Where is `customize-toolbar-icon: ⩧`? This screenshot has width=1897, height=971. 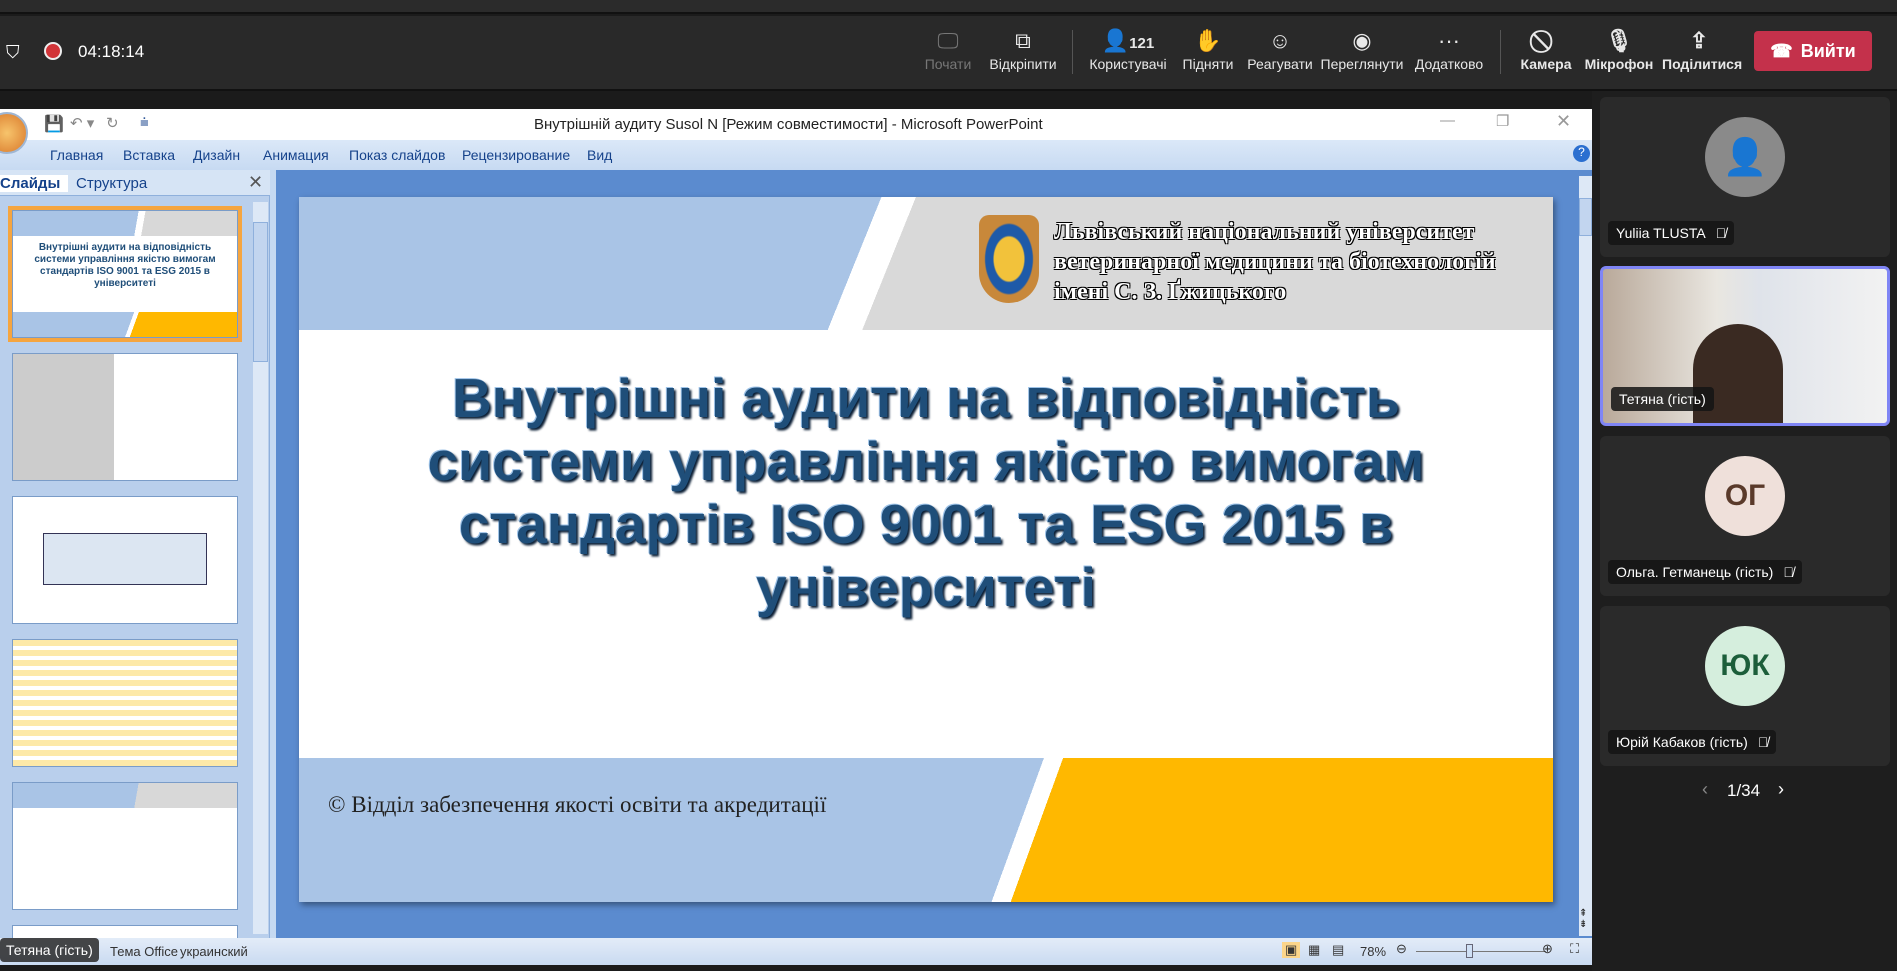
customize-toolbar-icon: ⩧ is located at coordinates (144, 122).